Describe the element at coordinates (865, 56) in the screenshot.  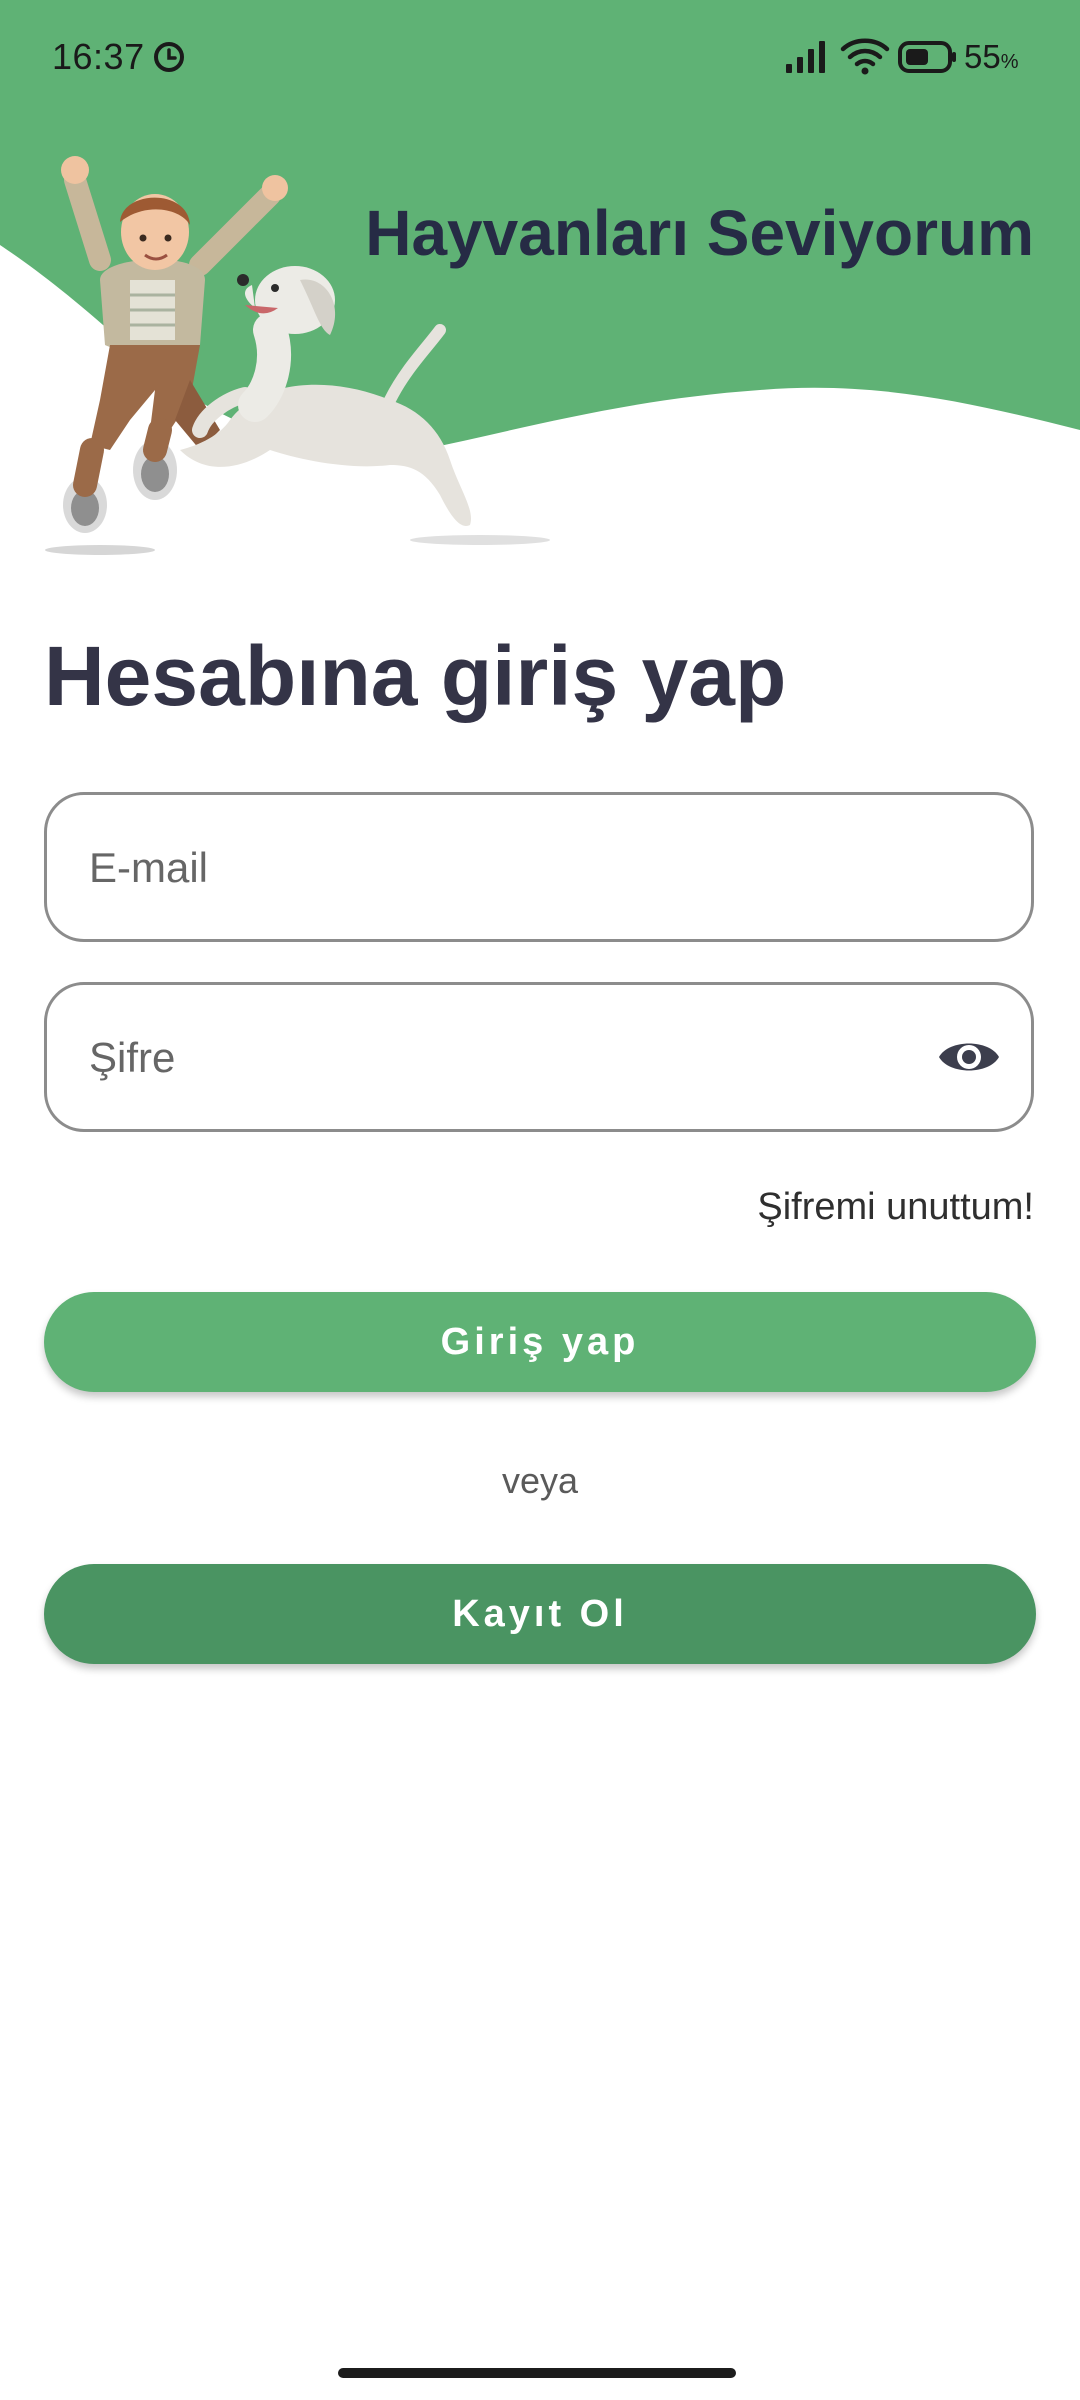
I see `wifi-icon` at that location.